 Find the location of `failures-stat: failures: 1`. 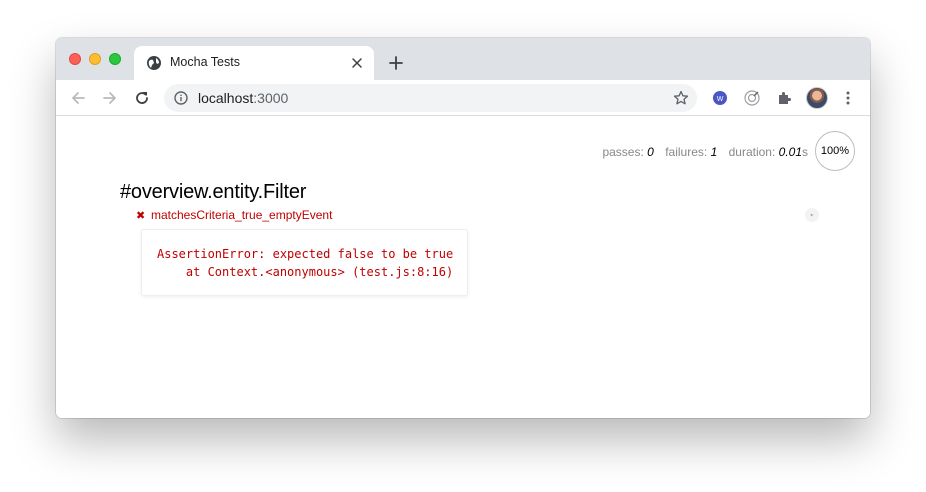

failures-stat: failures: 1 is located at coordinates (691, 152).